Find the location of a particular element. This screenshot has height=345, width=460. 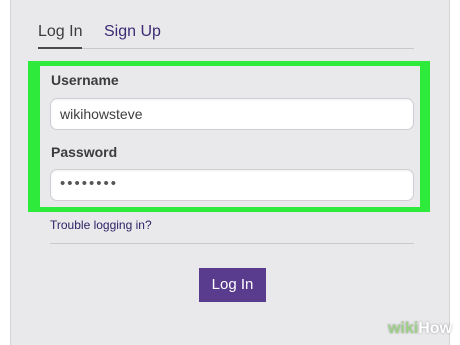

divider is located at coordinates (232, 243).